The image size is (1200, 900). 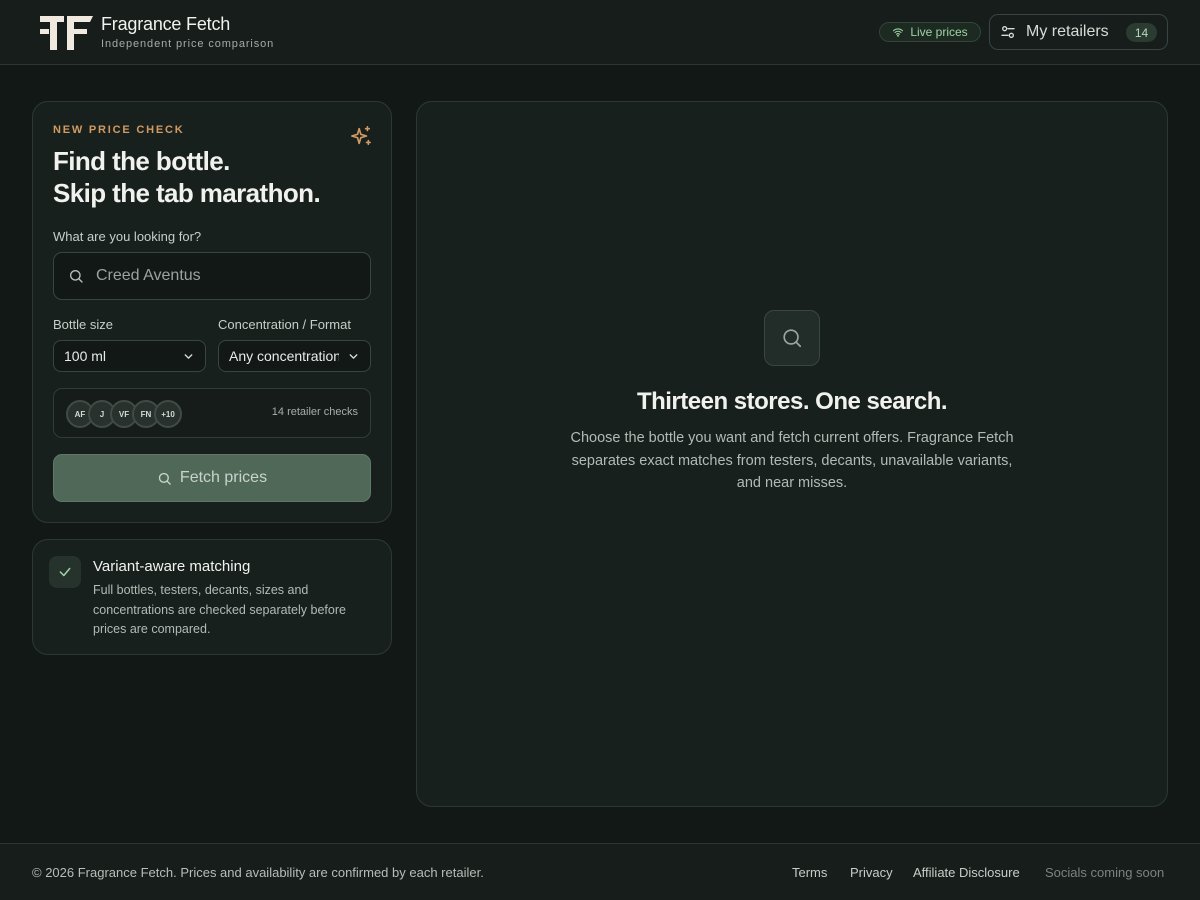 I want to click on variant-matching-title: Variant-aware matching, so click(x=172, y=566).